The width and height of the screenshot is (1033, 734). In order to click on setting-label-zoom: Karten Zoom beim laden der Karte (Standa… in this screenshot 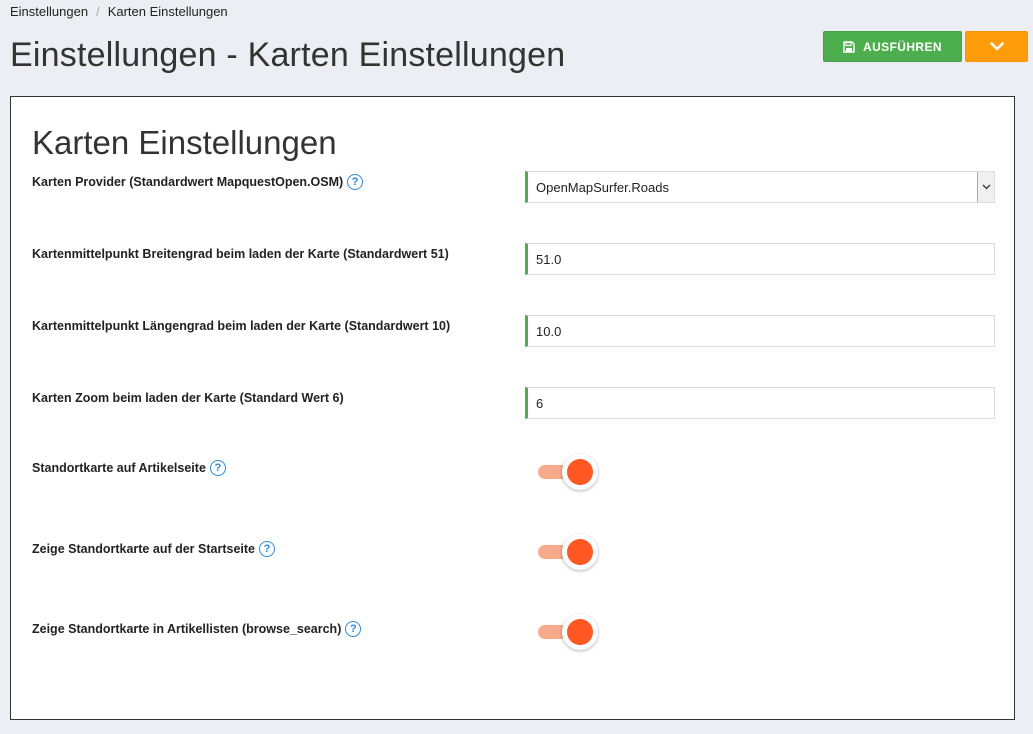, I will do `click(188, 398)`.